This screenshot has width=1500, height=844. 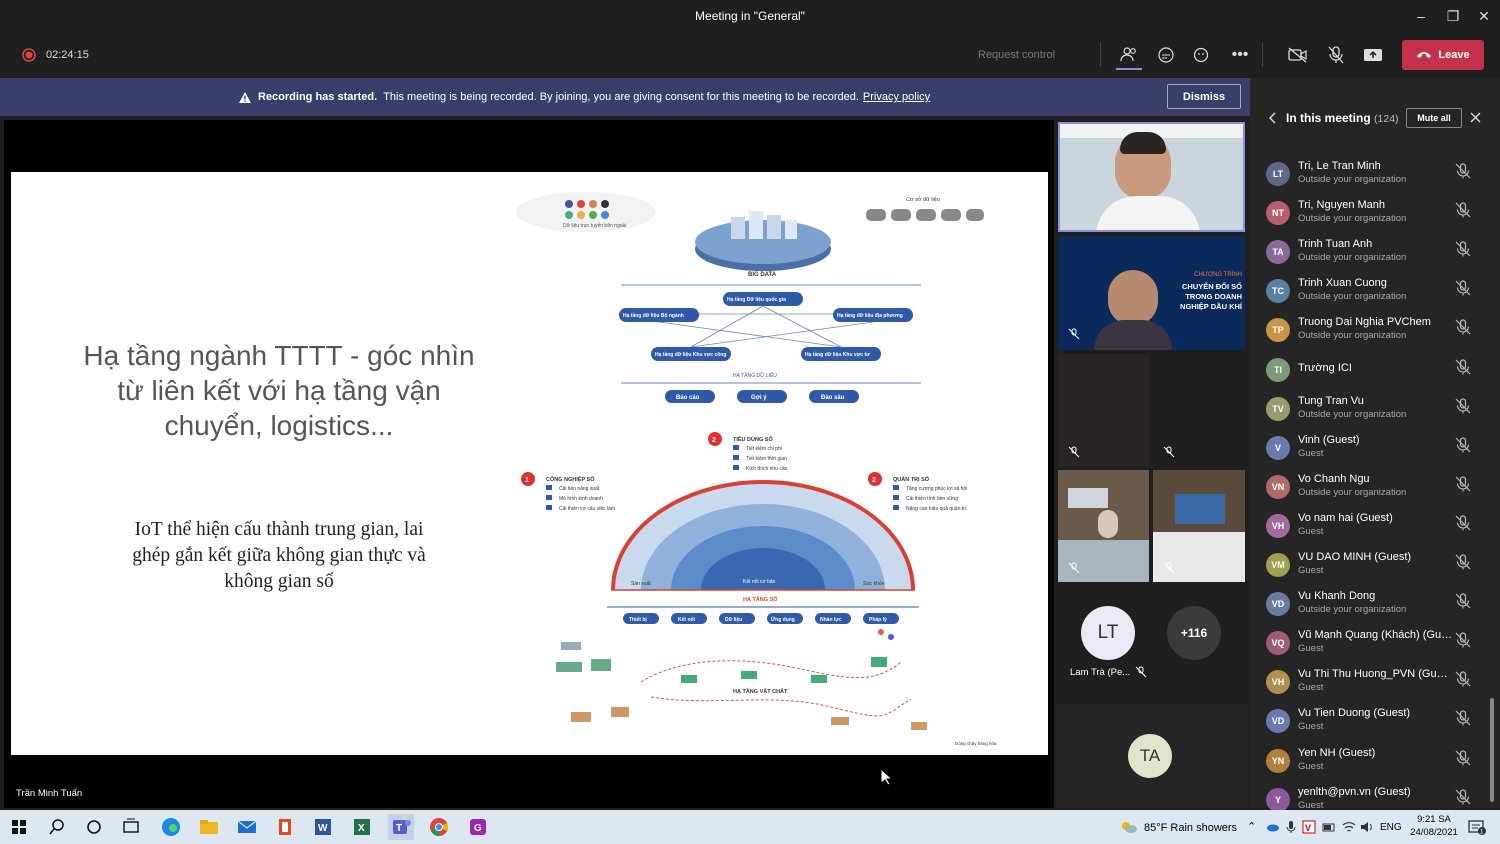 I want to click on participant-row: TI Trường ICI, so click(x=1376, y=373).